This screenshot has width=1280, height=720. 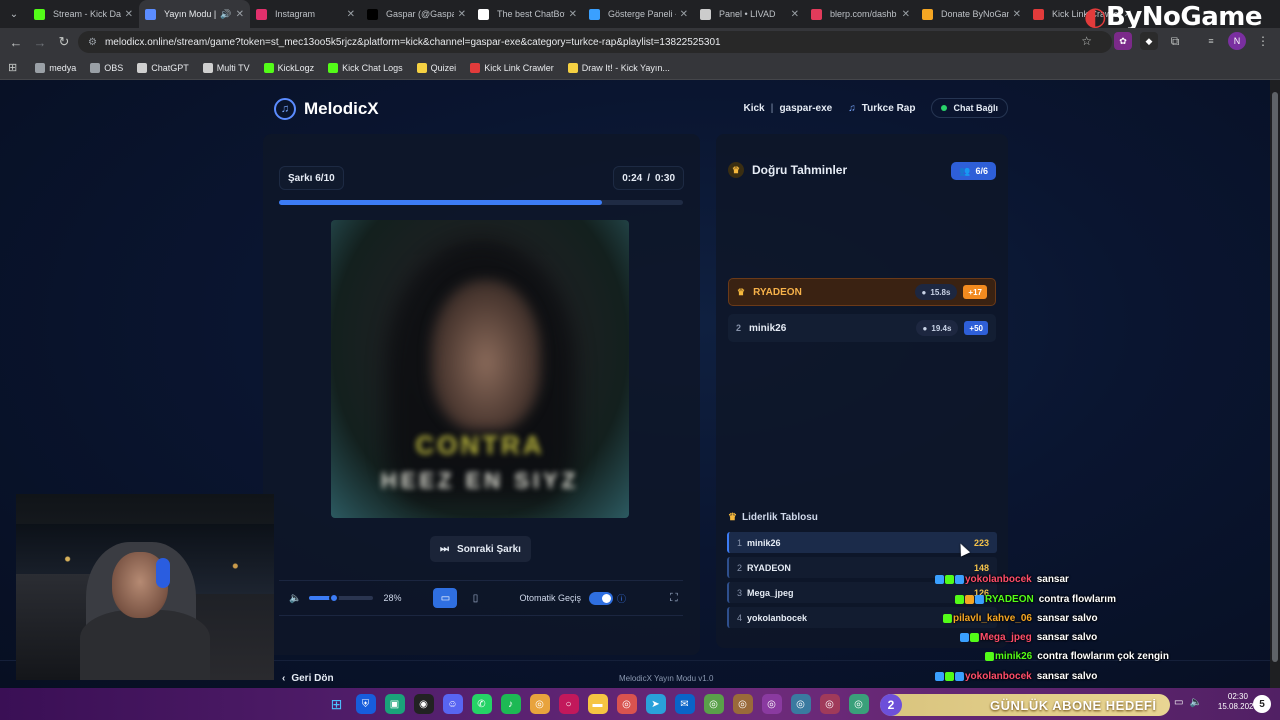 What do you see at coordinates (969, 637) in the screenshot?
I see `chat-badges` at bounding box center [969, 637].